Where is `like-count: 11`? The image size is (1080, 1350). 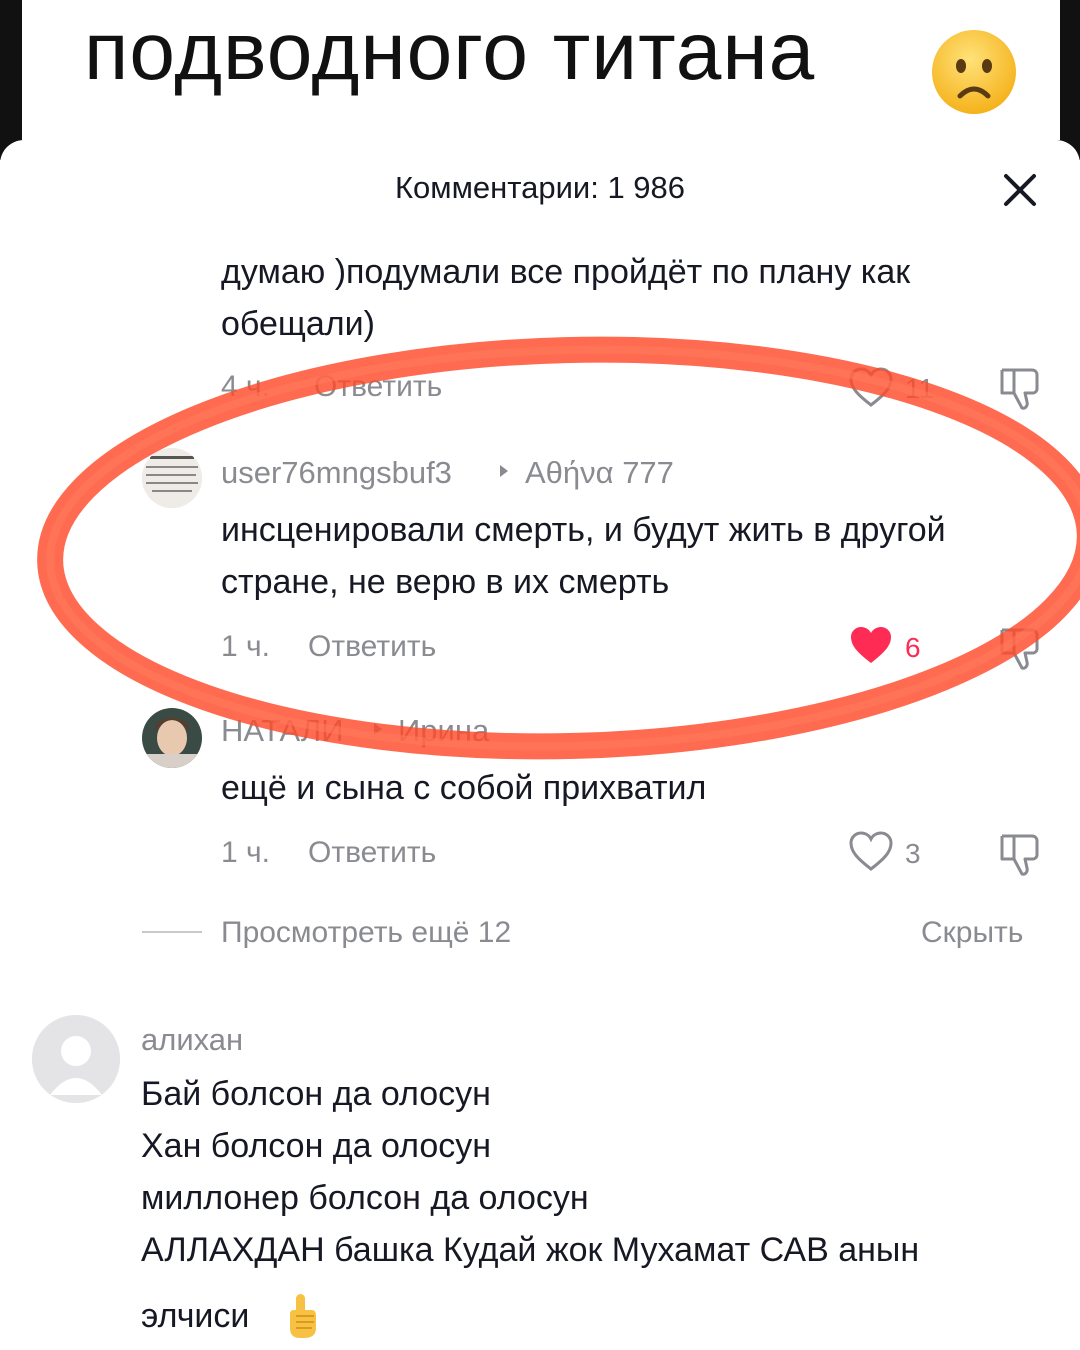
like-count: 11 is located at coordinates (920, 388).